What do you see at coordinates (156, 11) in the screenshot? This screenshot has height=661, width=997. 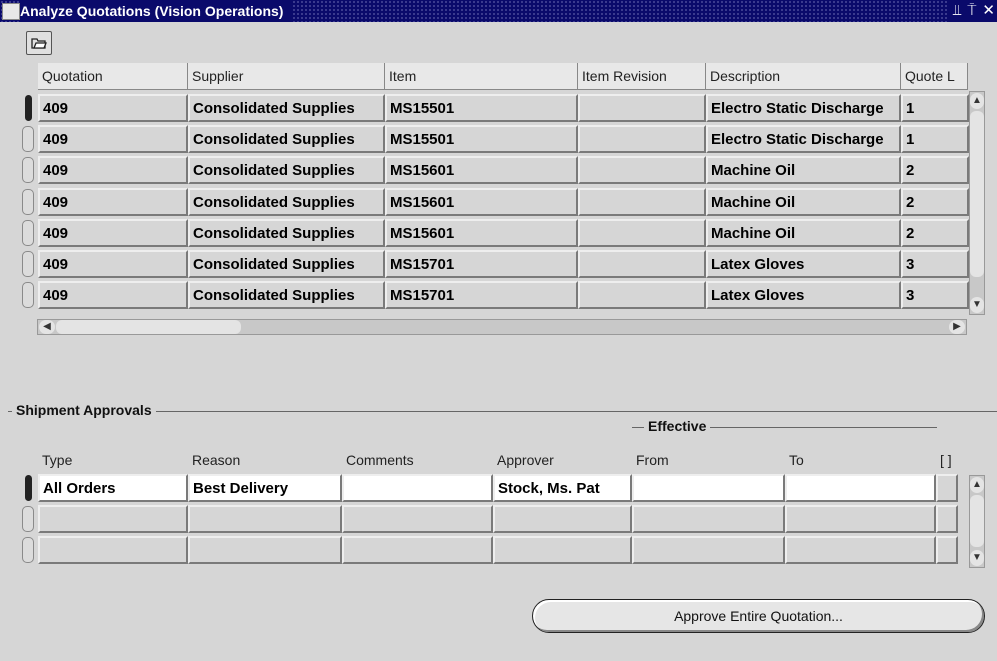 I see `window-title: Analyze Quotations (Vision Operations)` at bounding box center [156, 11].